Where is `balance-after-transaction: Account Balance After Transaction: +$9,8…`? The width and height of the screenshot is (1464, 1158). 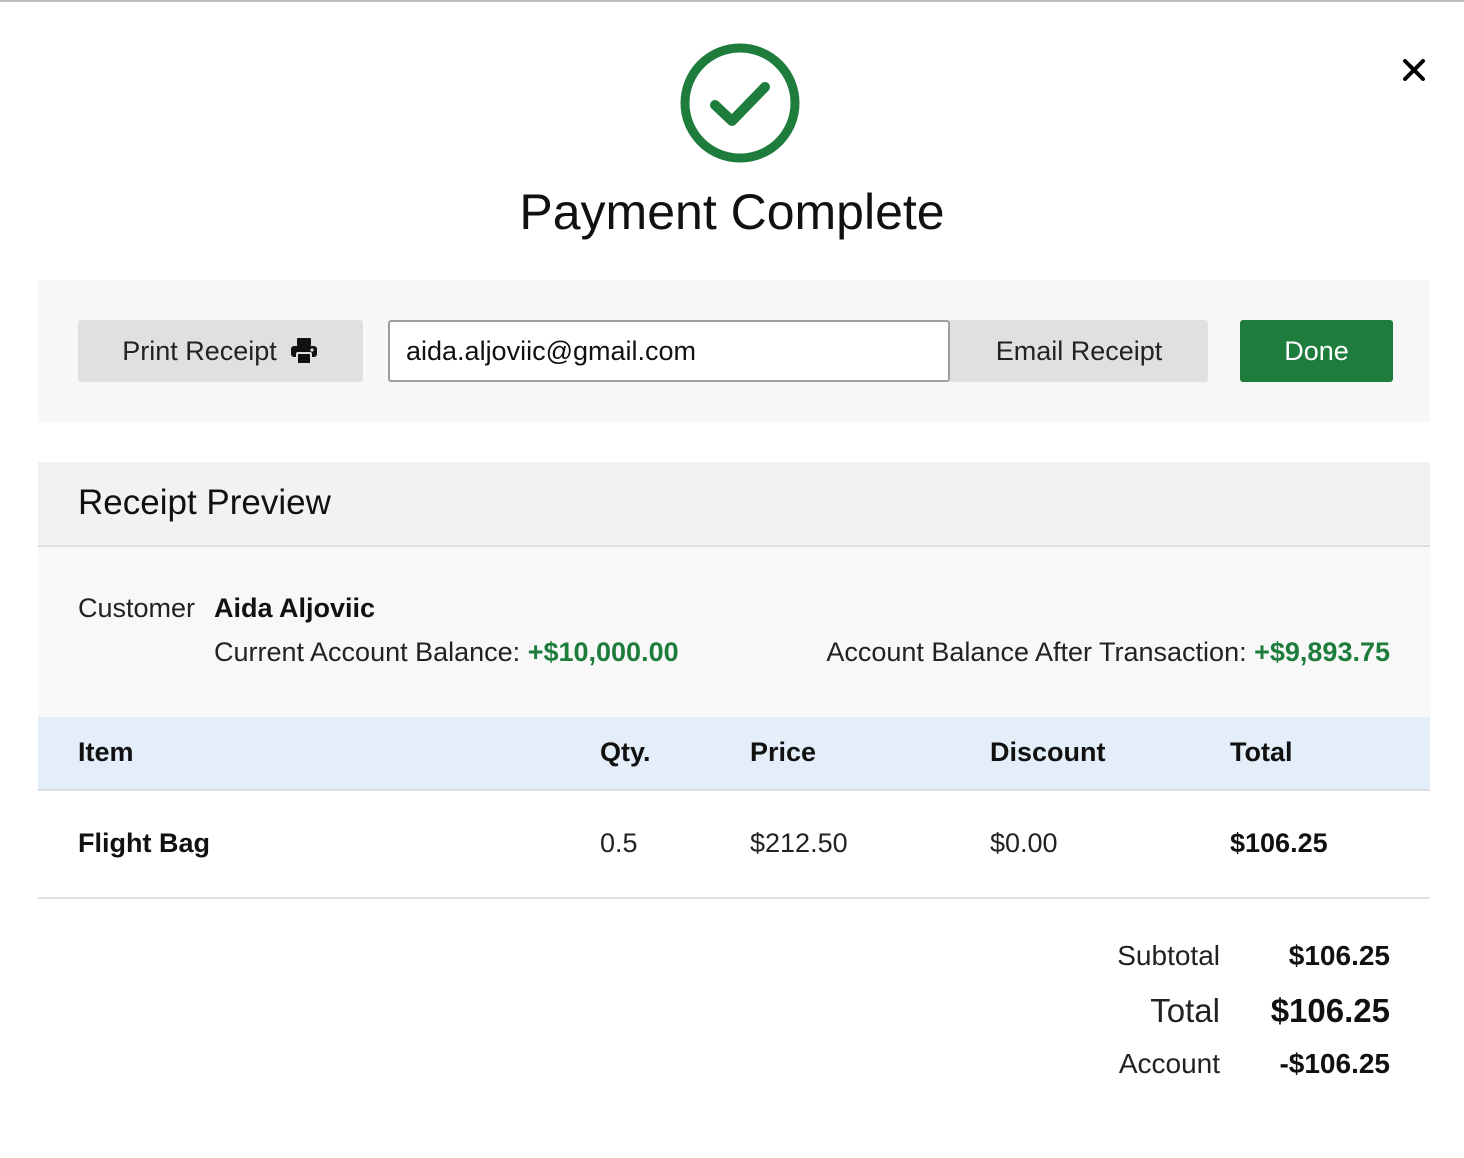 balance-after-transaction: Account Balance After Transaction: +$9,8… is located at coordinates (1108, 652).